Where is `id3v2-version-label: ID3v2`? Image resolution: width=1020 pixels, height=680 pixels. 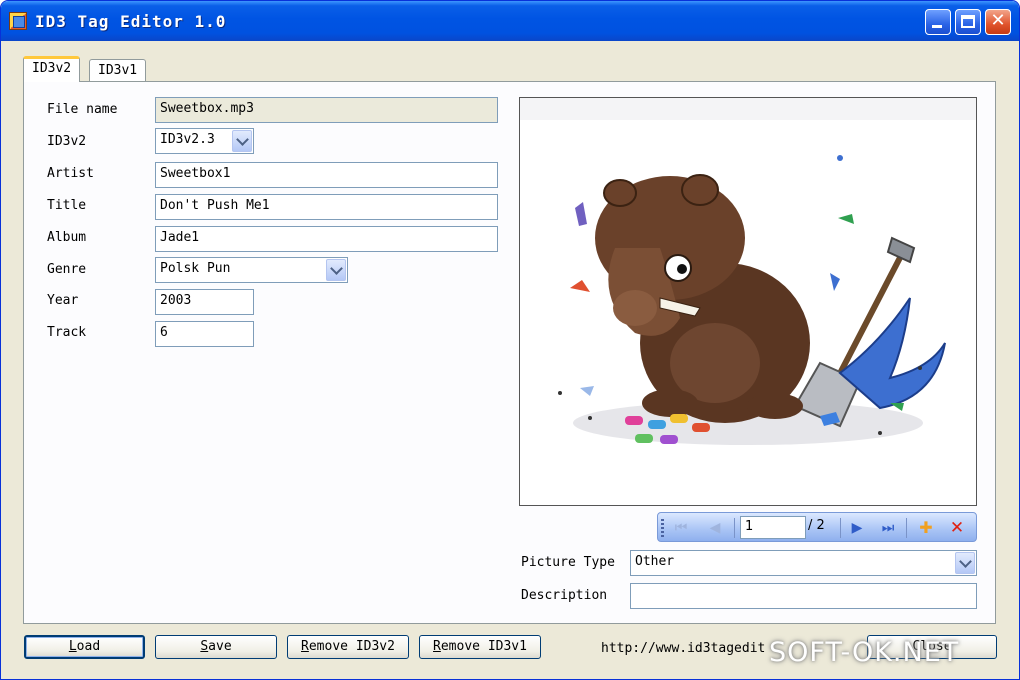 id3v2-version-label: ID3v2 is located at coordinates (67, 141).